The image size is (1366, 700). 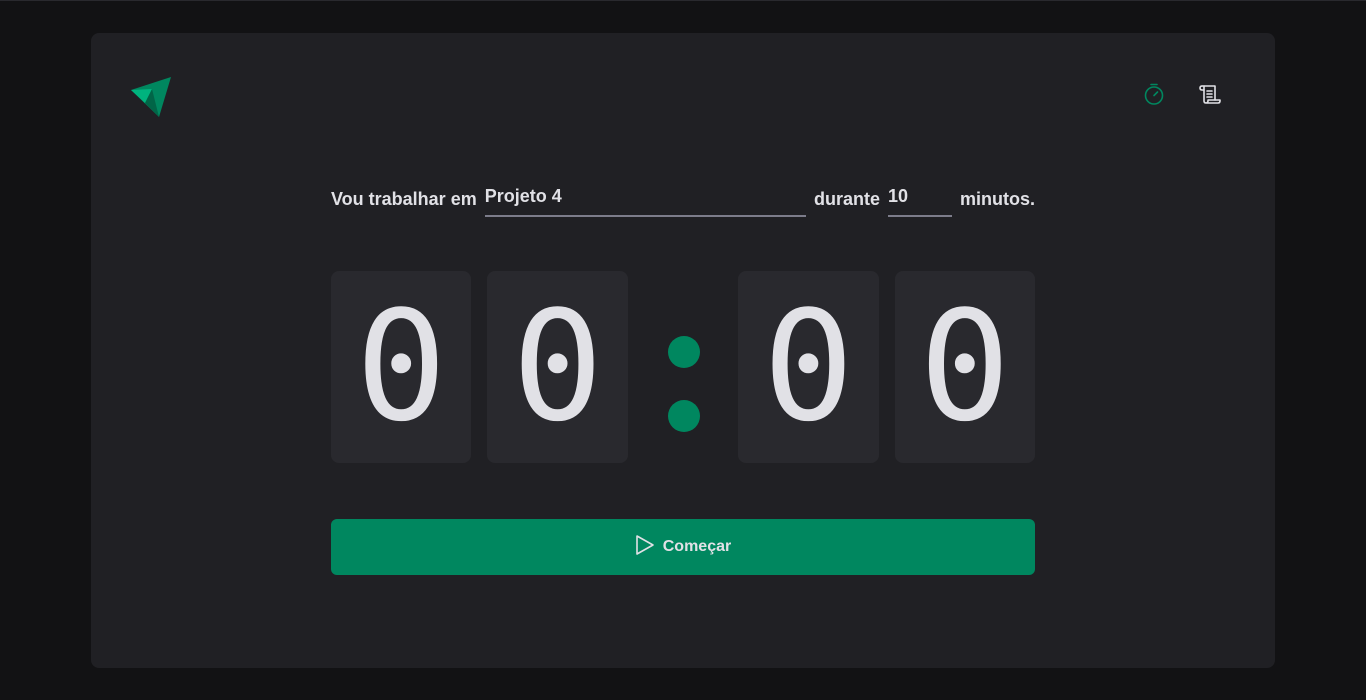 I want to click on countdown-separator, so click(x=683, y=367).